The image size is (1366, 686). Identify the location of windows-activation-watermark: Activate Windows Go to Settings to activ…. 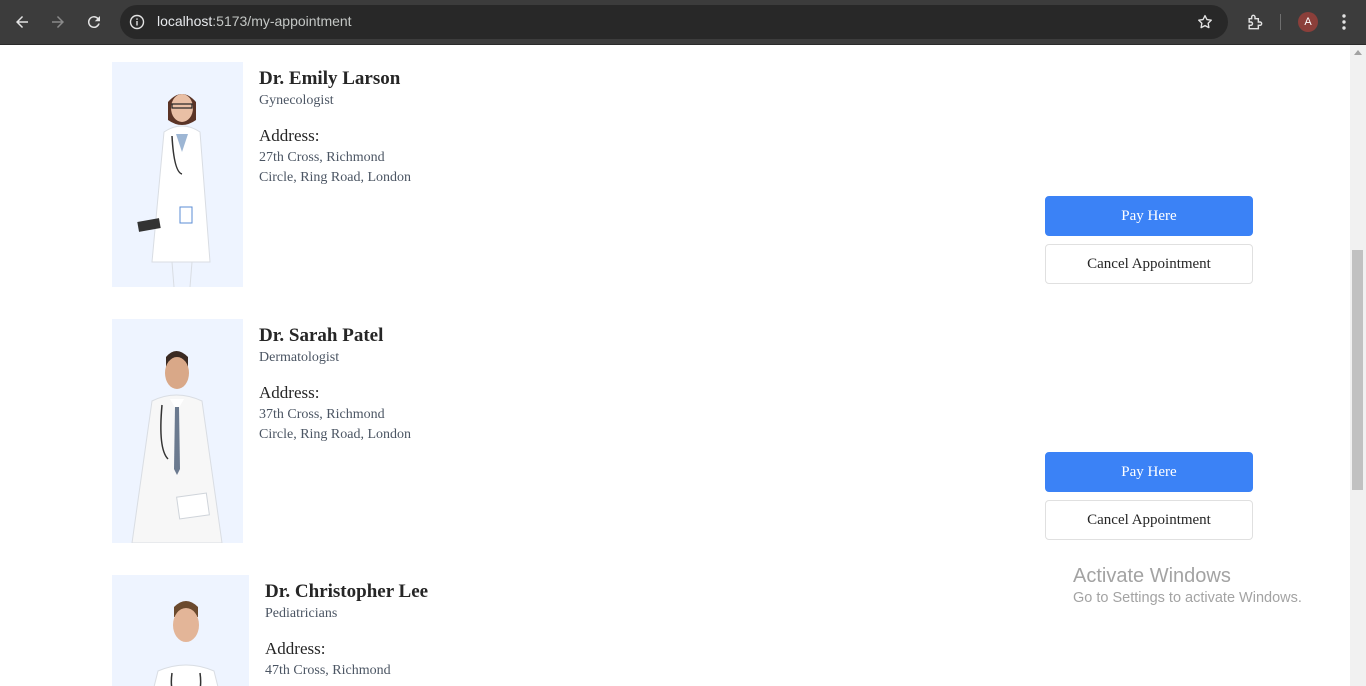
(1187, 585).